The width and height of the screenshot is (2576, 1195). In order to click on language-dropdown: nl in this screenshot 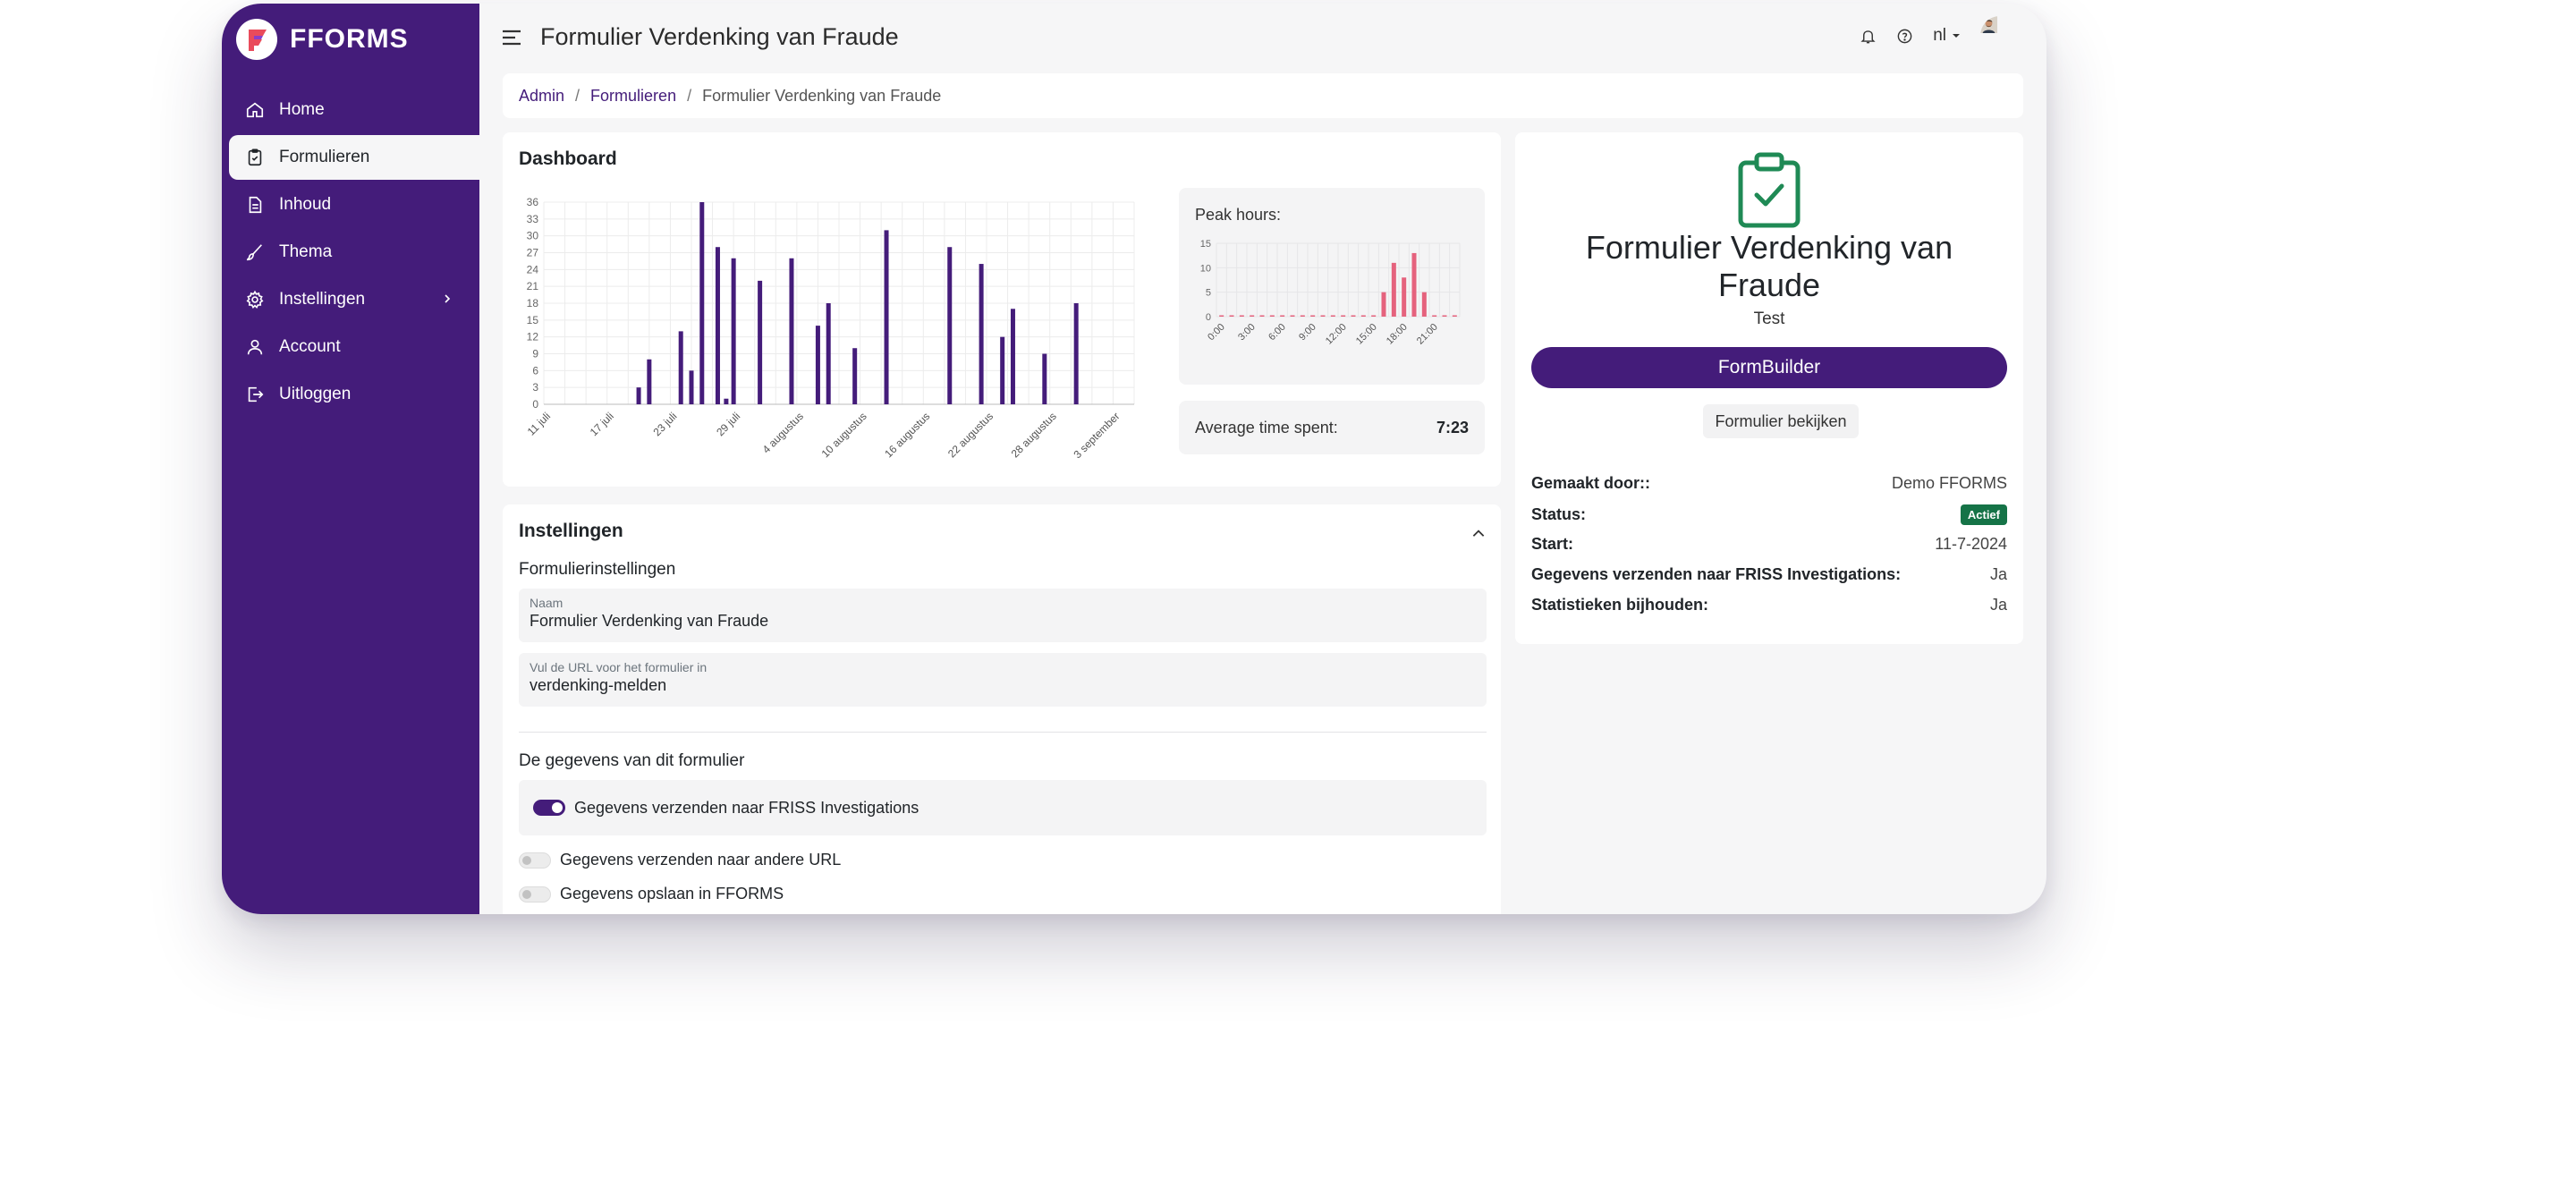, I will do `click(1947, 36)`.